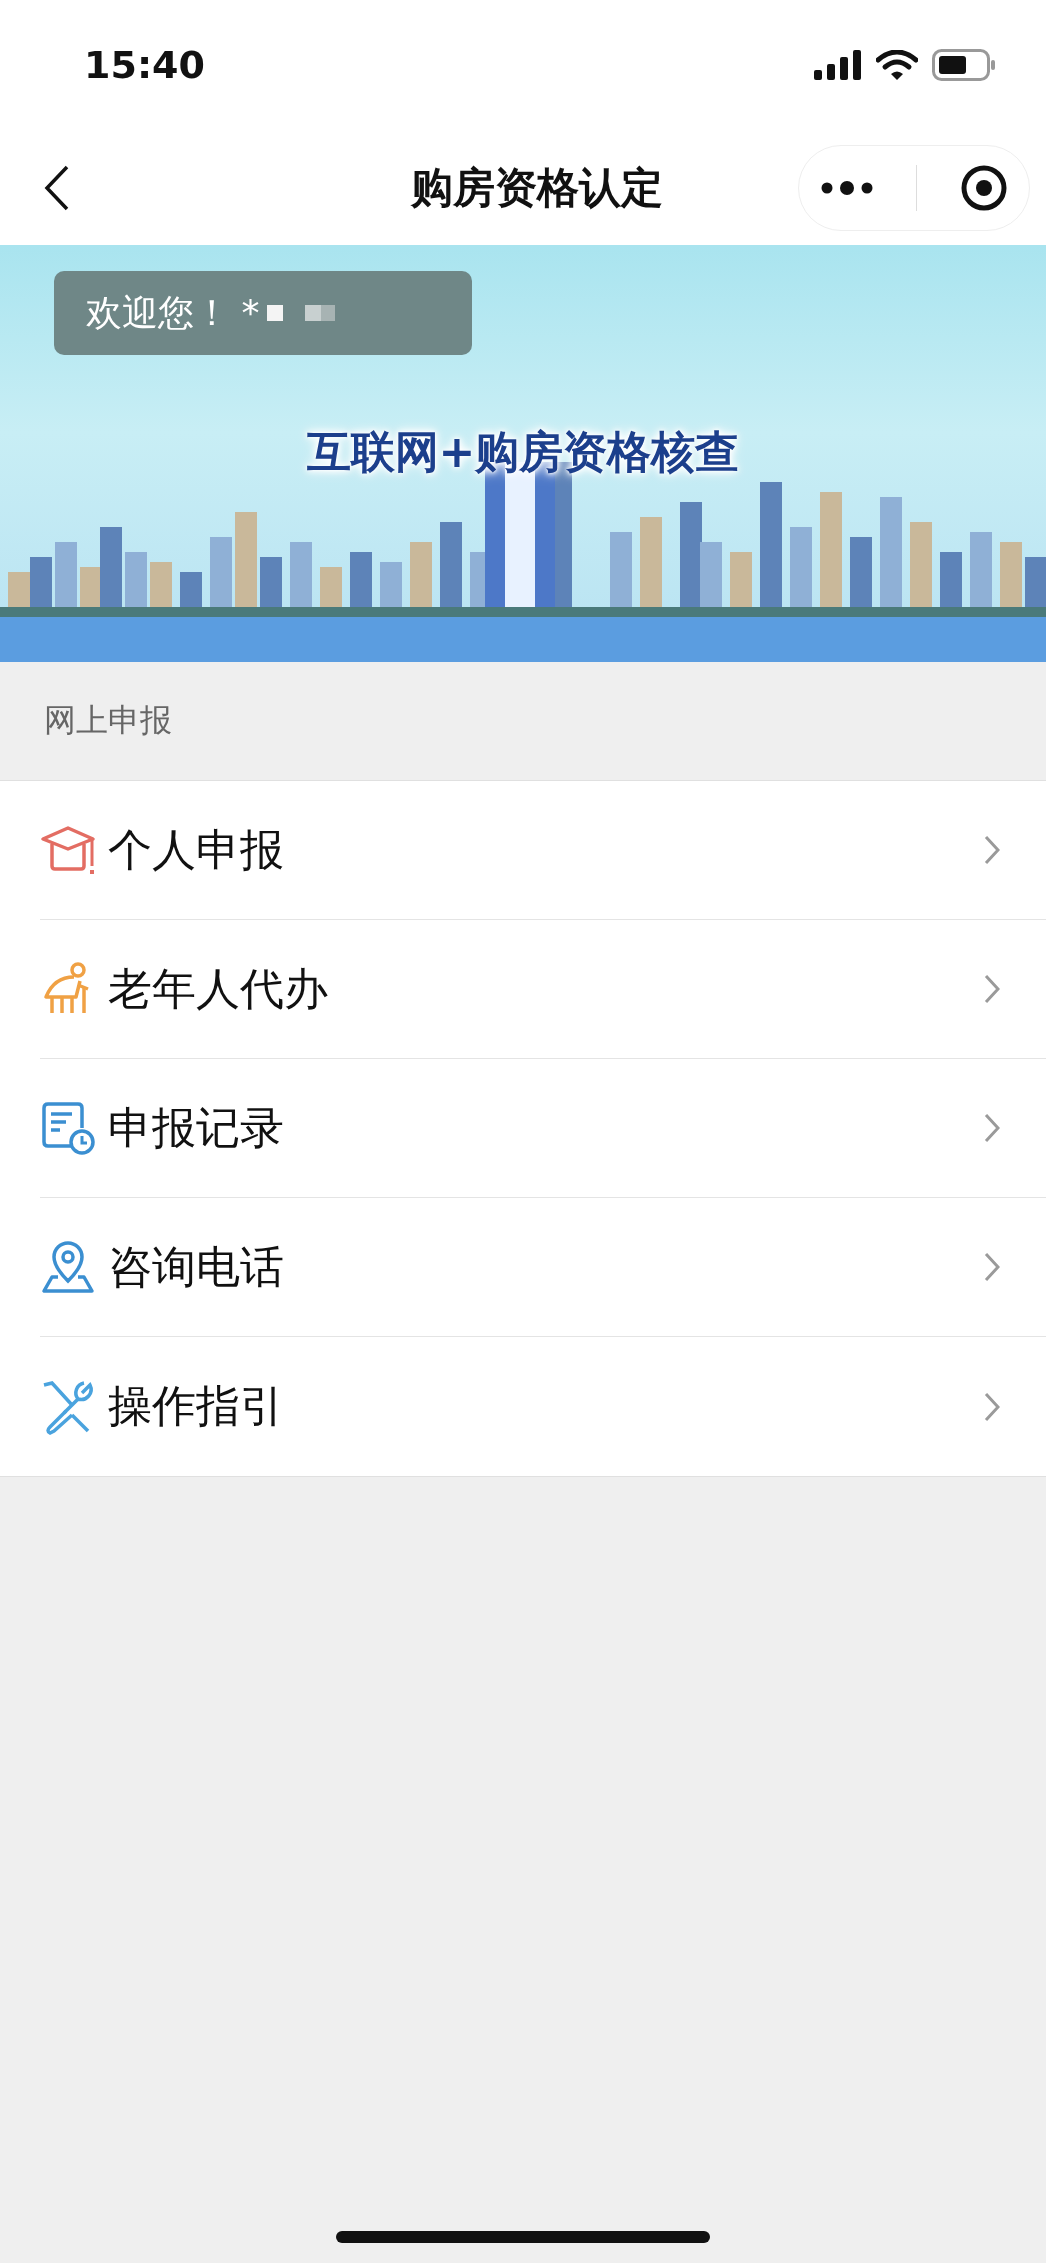 The height and width of the screenshot is (2263, 1046). Describe the element at coordinates (108, 720) in the screenshot. I see `section-title: 网上申报` at that location.